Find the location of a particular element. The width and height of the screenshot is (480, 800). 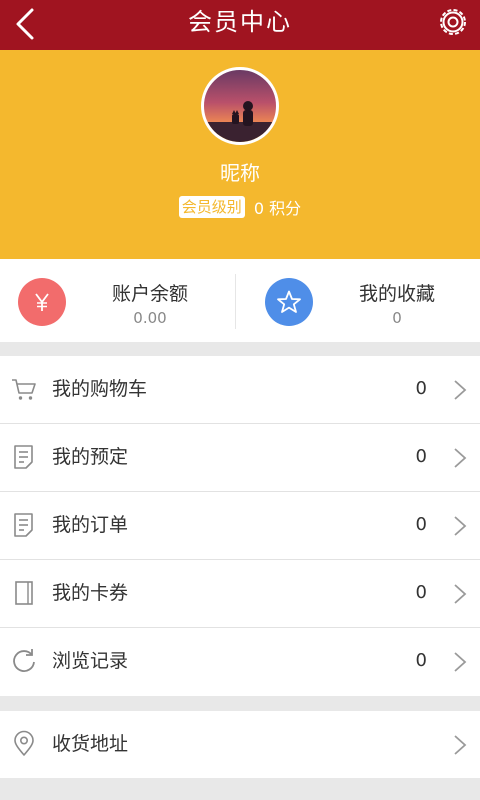

member-level-badge: 会员级别 is located at coordinates (211, 207).